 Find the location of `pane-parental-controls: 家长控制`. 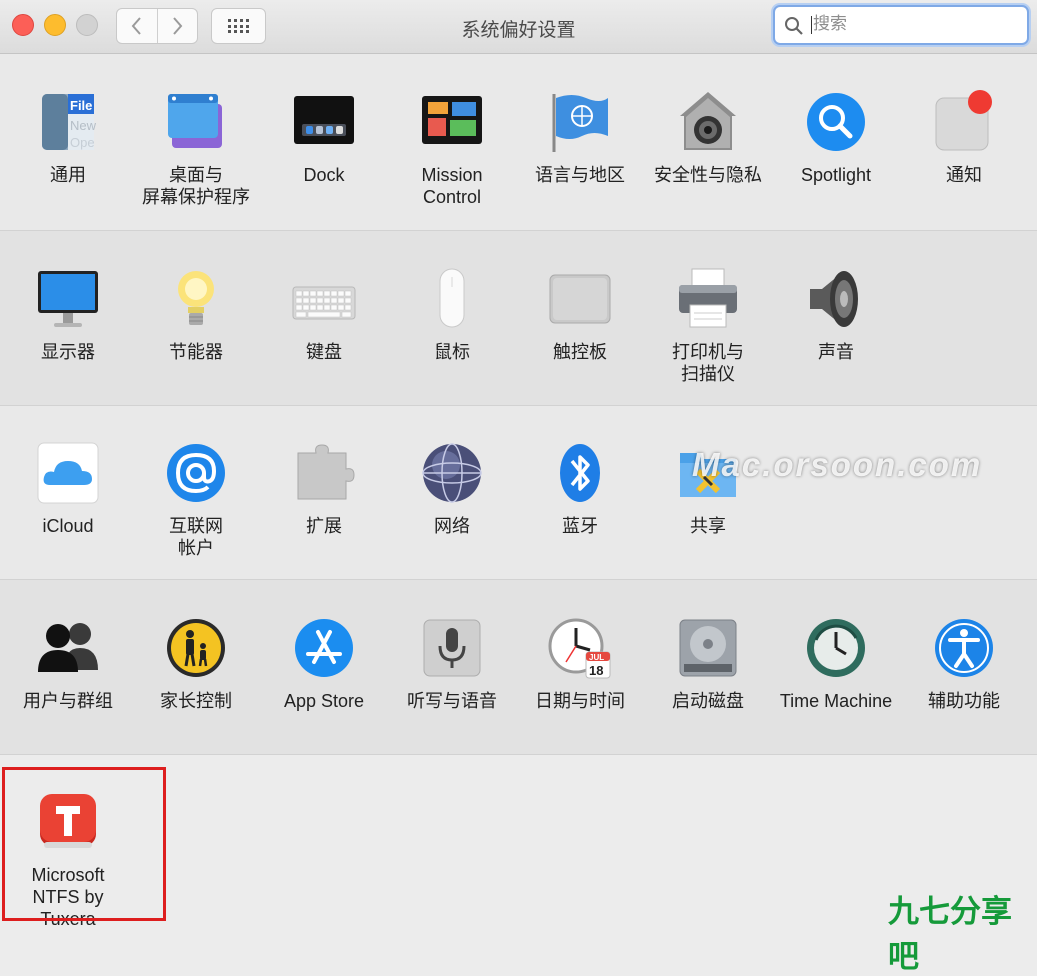

pane-parental-controls: 家长控制 is located at coordinates (196, 664).